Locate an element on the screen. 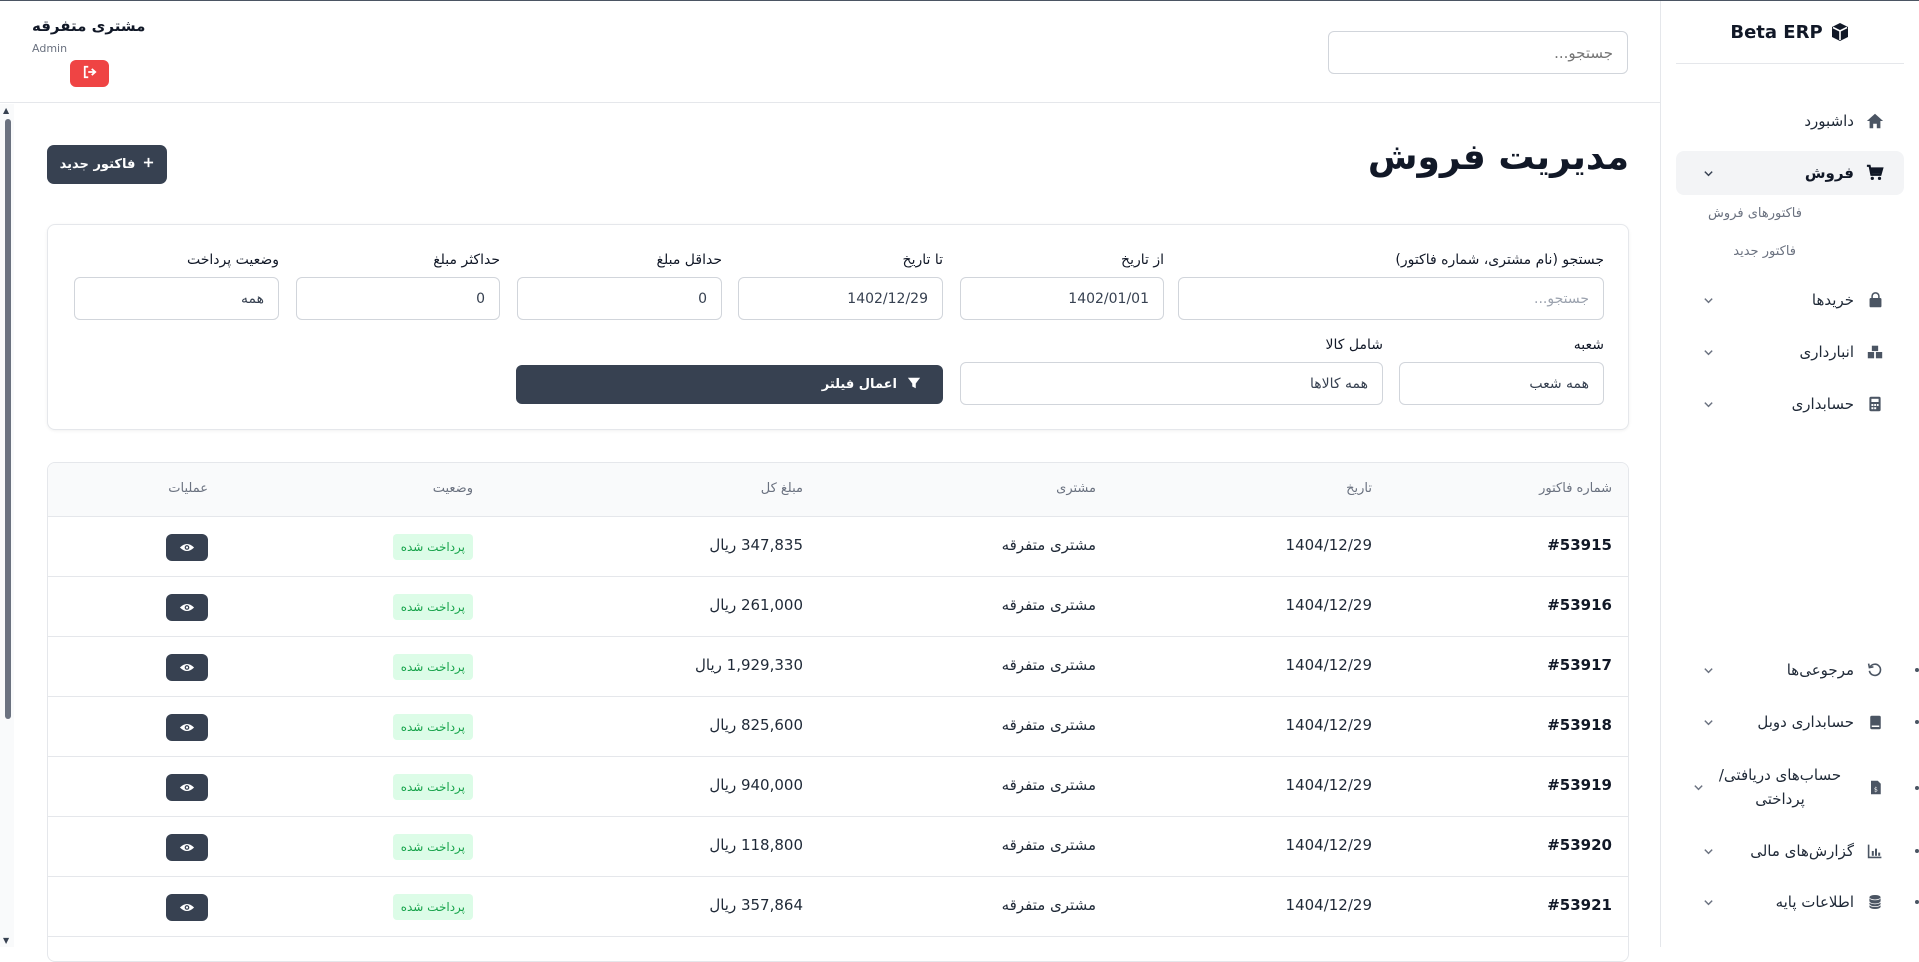  sidebar-item-base-info: اطلاعات پایه is located at coordinates (1790, 902).